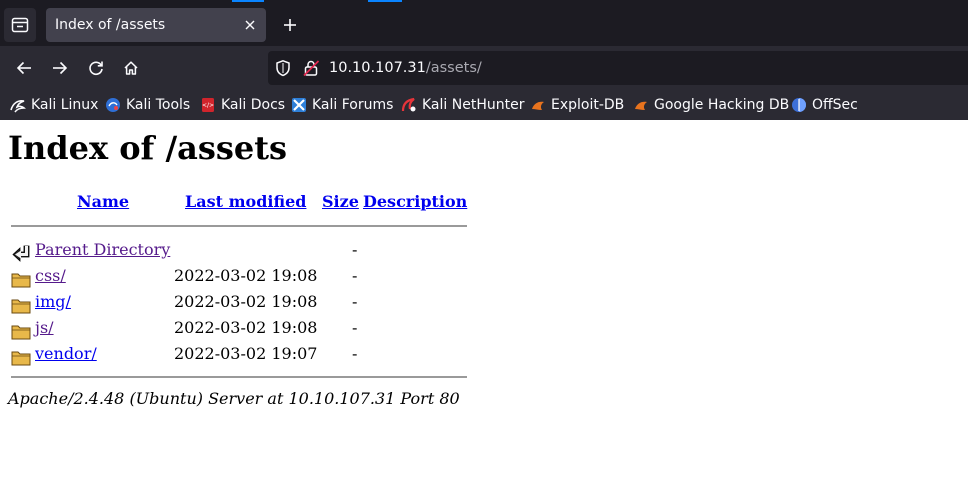  I want to click on plus-icon, so click(290, 25).